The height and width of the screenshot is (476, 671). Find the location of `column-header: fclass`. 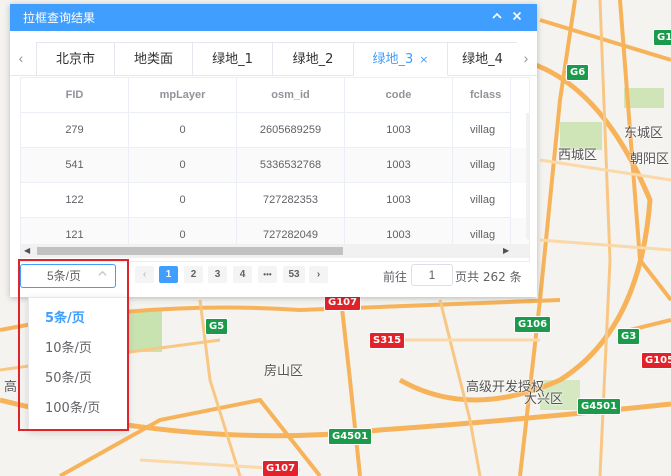

column-header: fclass is located at coordinates (482, 95).